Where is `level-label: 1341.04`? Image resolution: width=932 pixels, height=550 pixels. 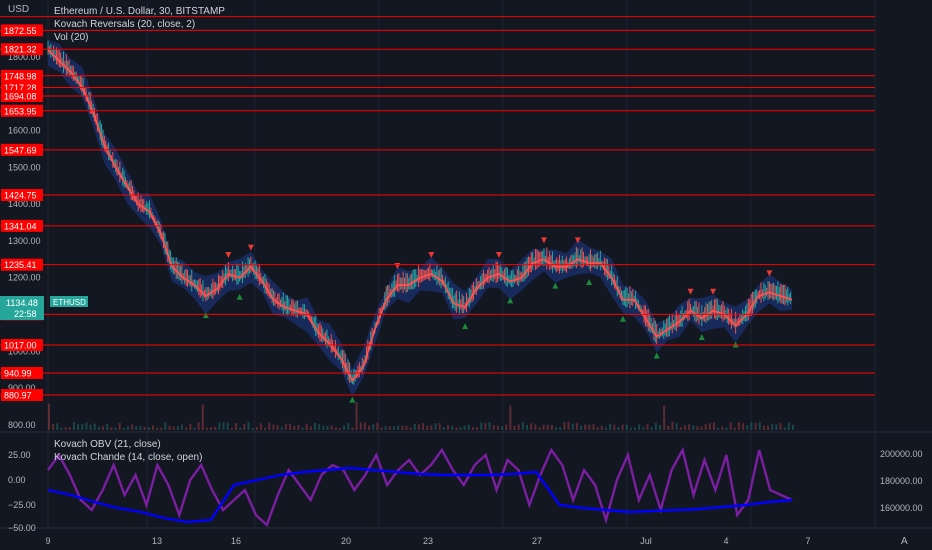
level-label: 1341.04 is located at coordinates (20, 226).